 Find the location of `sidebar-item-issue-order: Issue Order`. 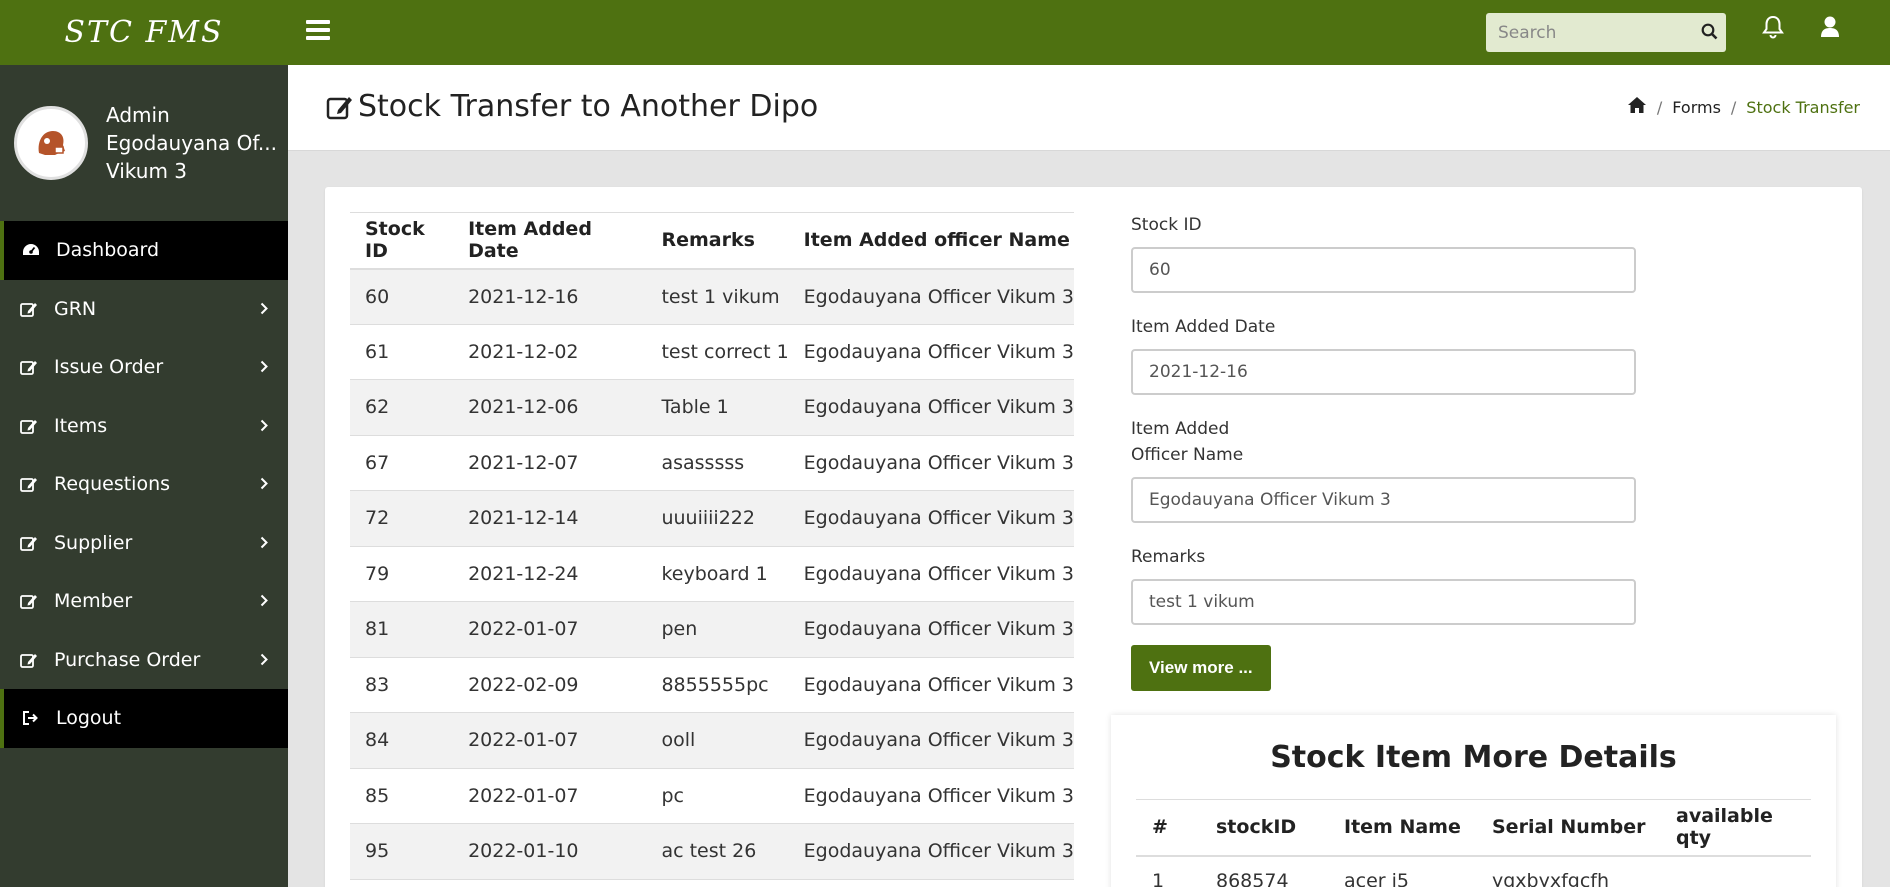

sidebar-item-issue-order: Issue Order is located at coordinates (144, 367).